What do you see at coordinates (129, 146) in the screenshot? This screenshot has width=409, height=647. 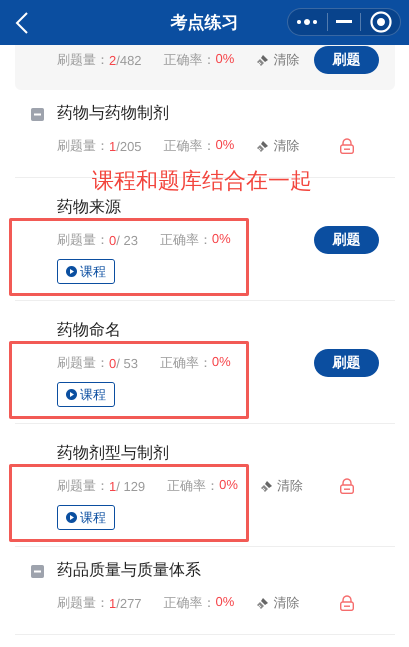 I see `total-count: /205` at bounding box center [129, 146].